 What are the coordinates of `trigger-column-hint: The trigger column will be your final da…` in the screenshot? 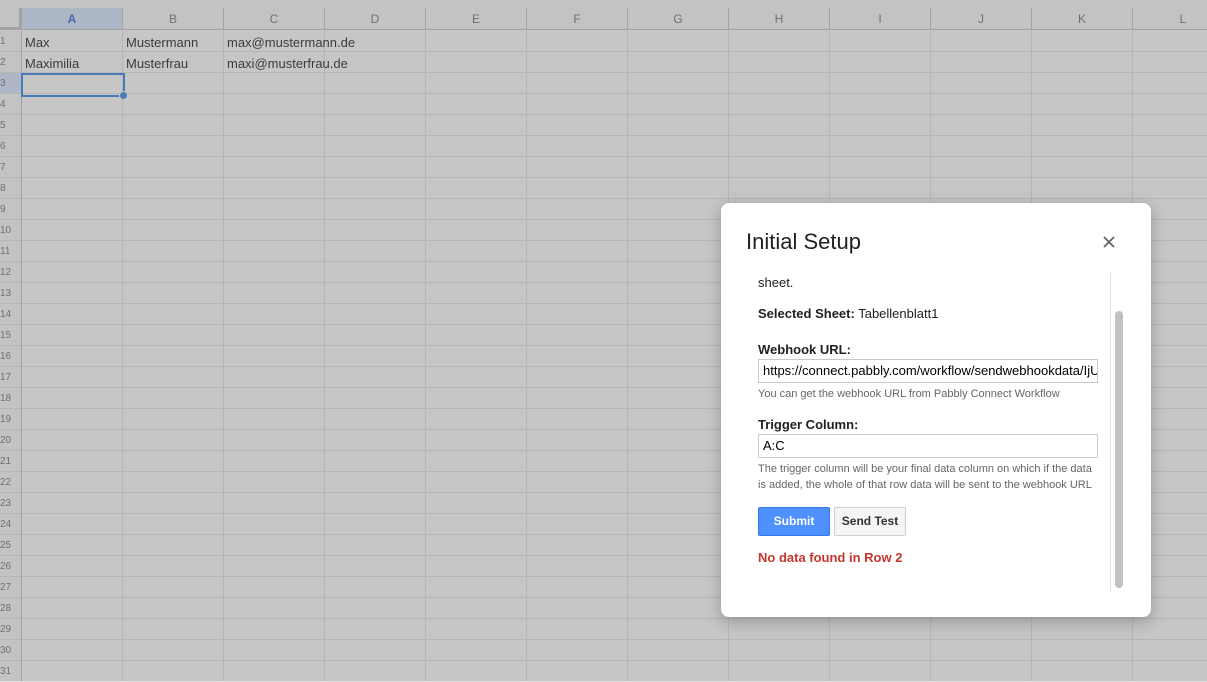 It's located at (925, 477).